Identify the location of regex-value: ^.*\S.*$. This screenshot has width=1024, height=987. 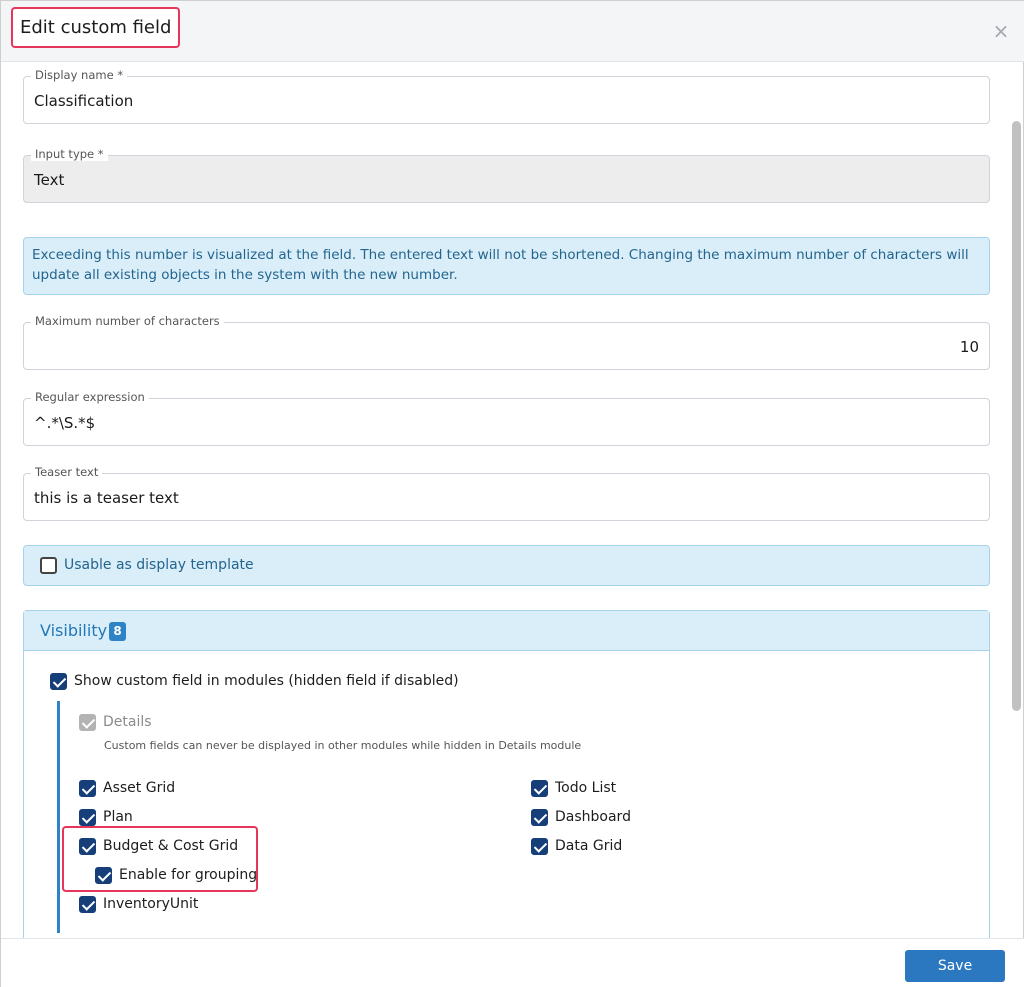
(65, 423).